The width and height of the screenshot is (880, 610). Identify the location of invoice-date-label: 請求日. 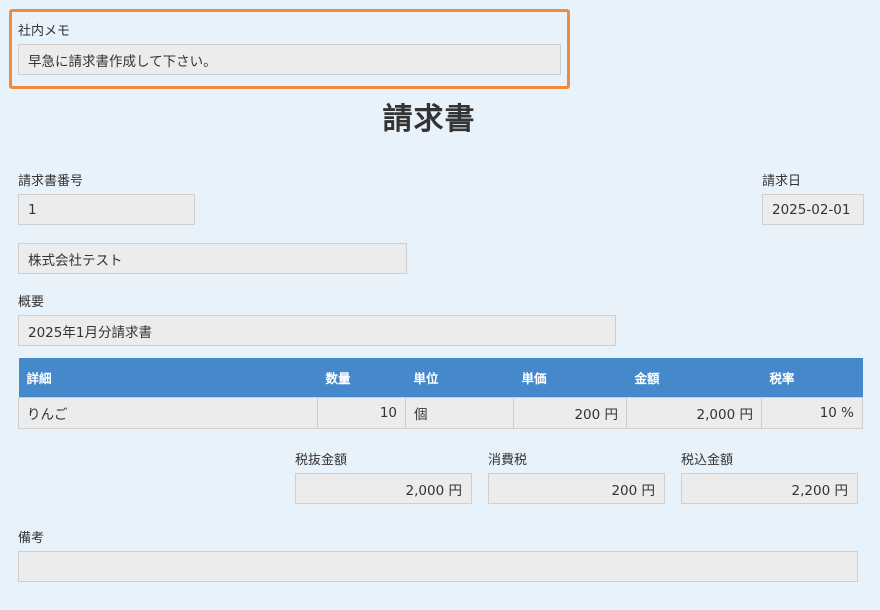
(782, 181).